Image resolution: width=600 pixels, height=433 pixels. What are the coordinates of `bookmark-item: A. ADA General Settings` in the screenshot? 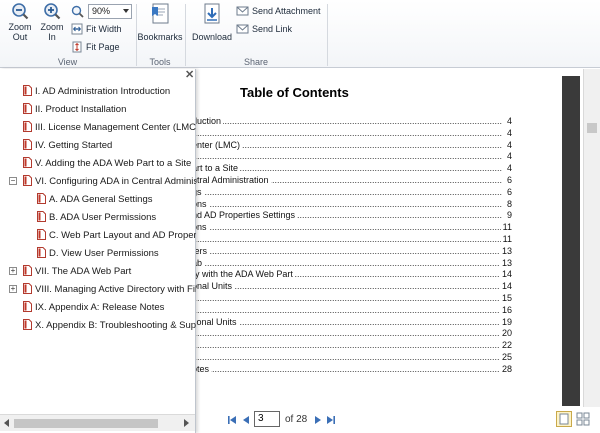 It's located at (98, 199).